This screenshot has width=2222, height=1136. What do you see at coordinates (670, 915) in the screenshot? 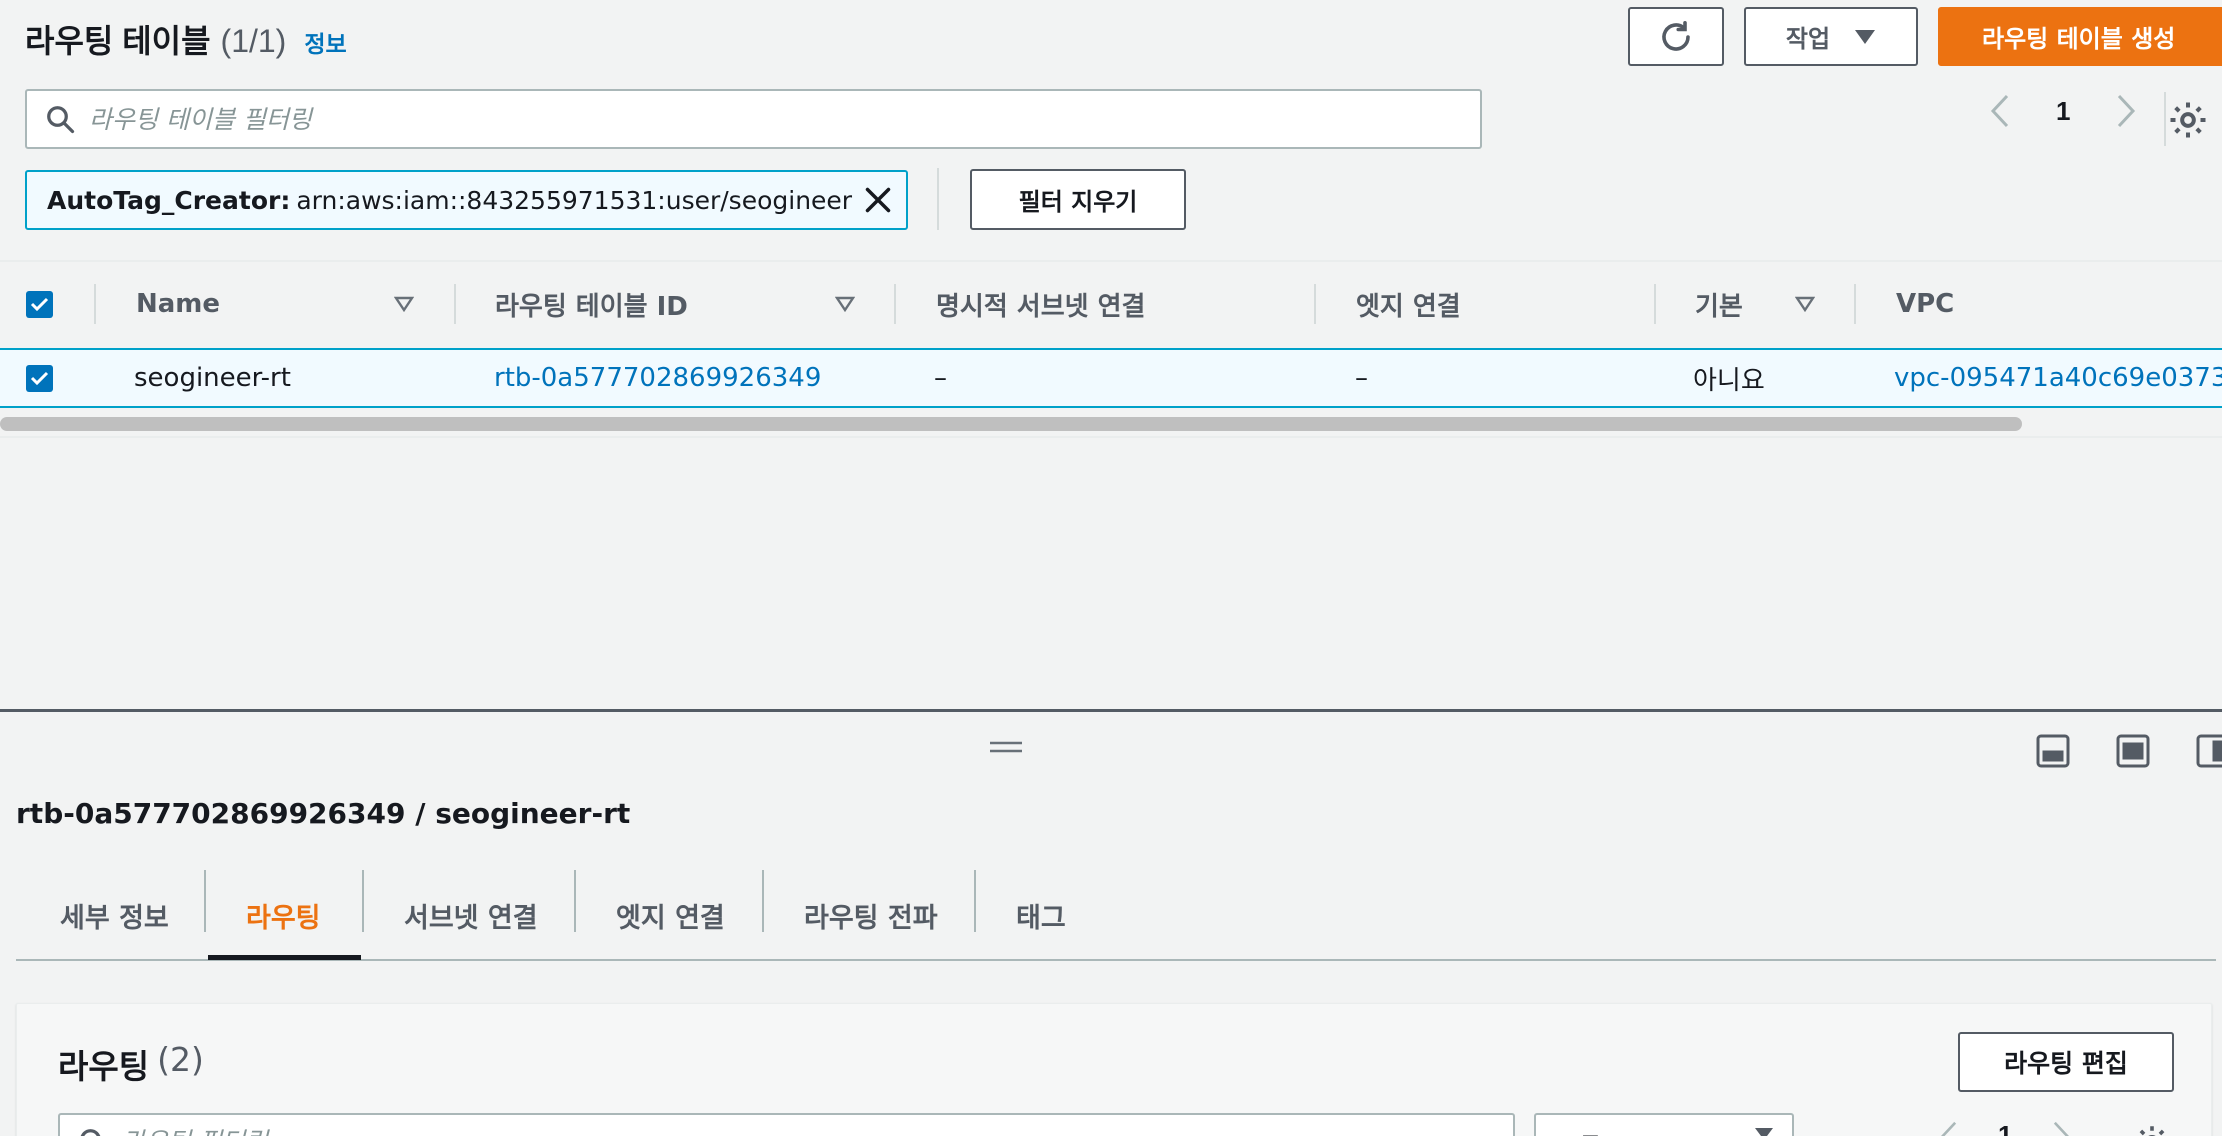
I see `tab-edge-associations: 엣지 연결` at bounding box center [670, 915].